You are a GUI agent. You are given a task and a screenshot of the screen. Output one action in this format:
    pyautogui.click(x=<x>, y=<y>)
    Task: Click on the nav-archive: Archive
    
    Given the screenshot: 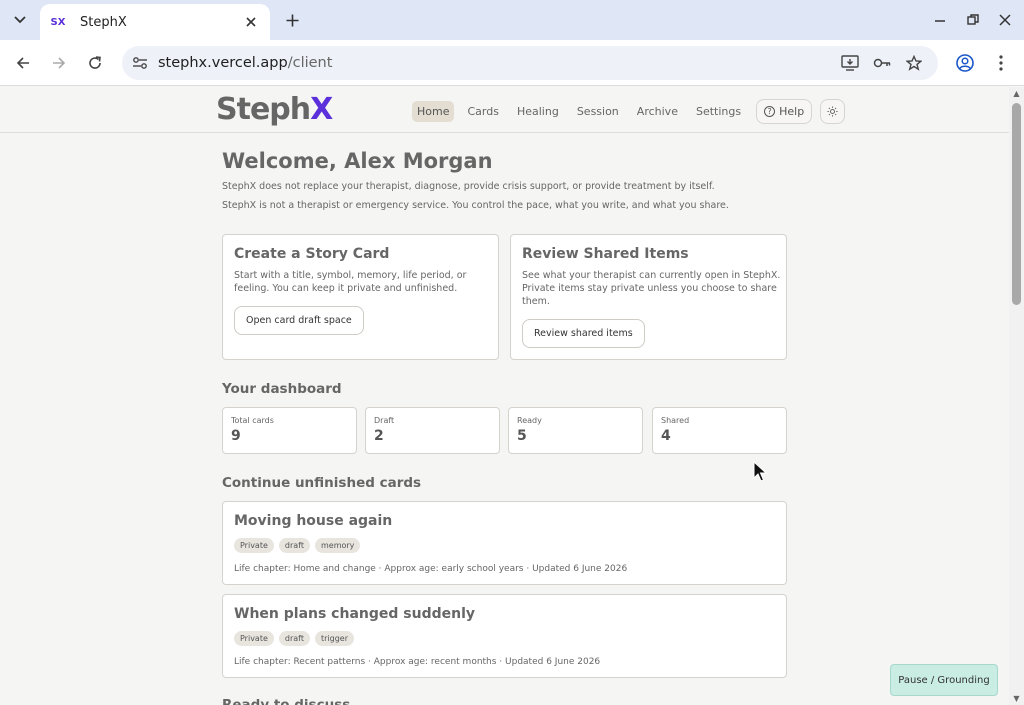 What is the action you would take?
    pyautogui.click(x=657, y=111)
    